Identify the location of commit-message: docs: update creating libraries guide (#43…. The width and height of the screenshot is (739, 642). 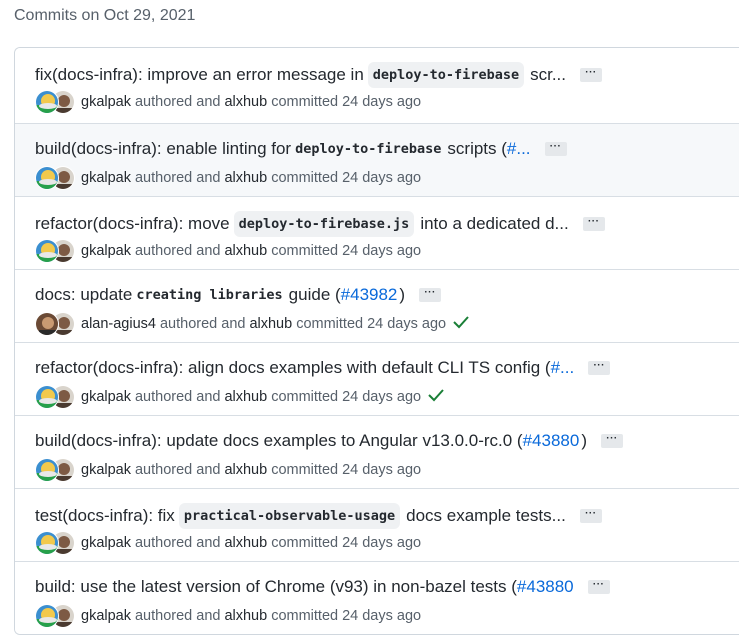
(238, 295).